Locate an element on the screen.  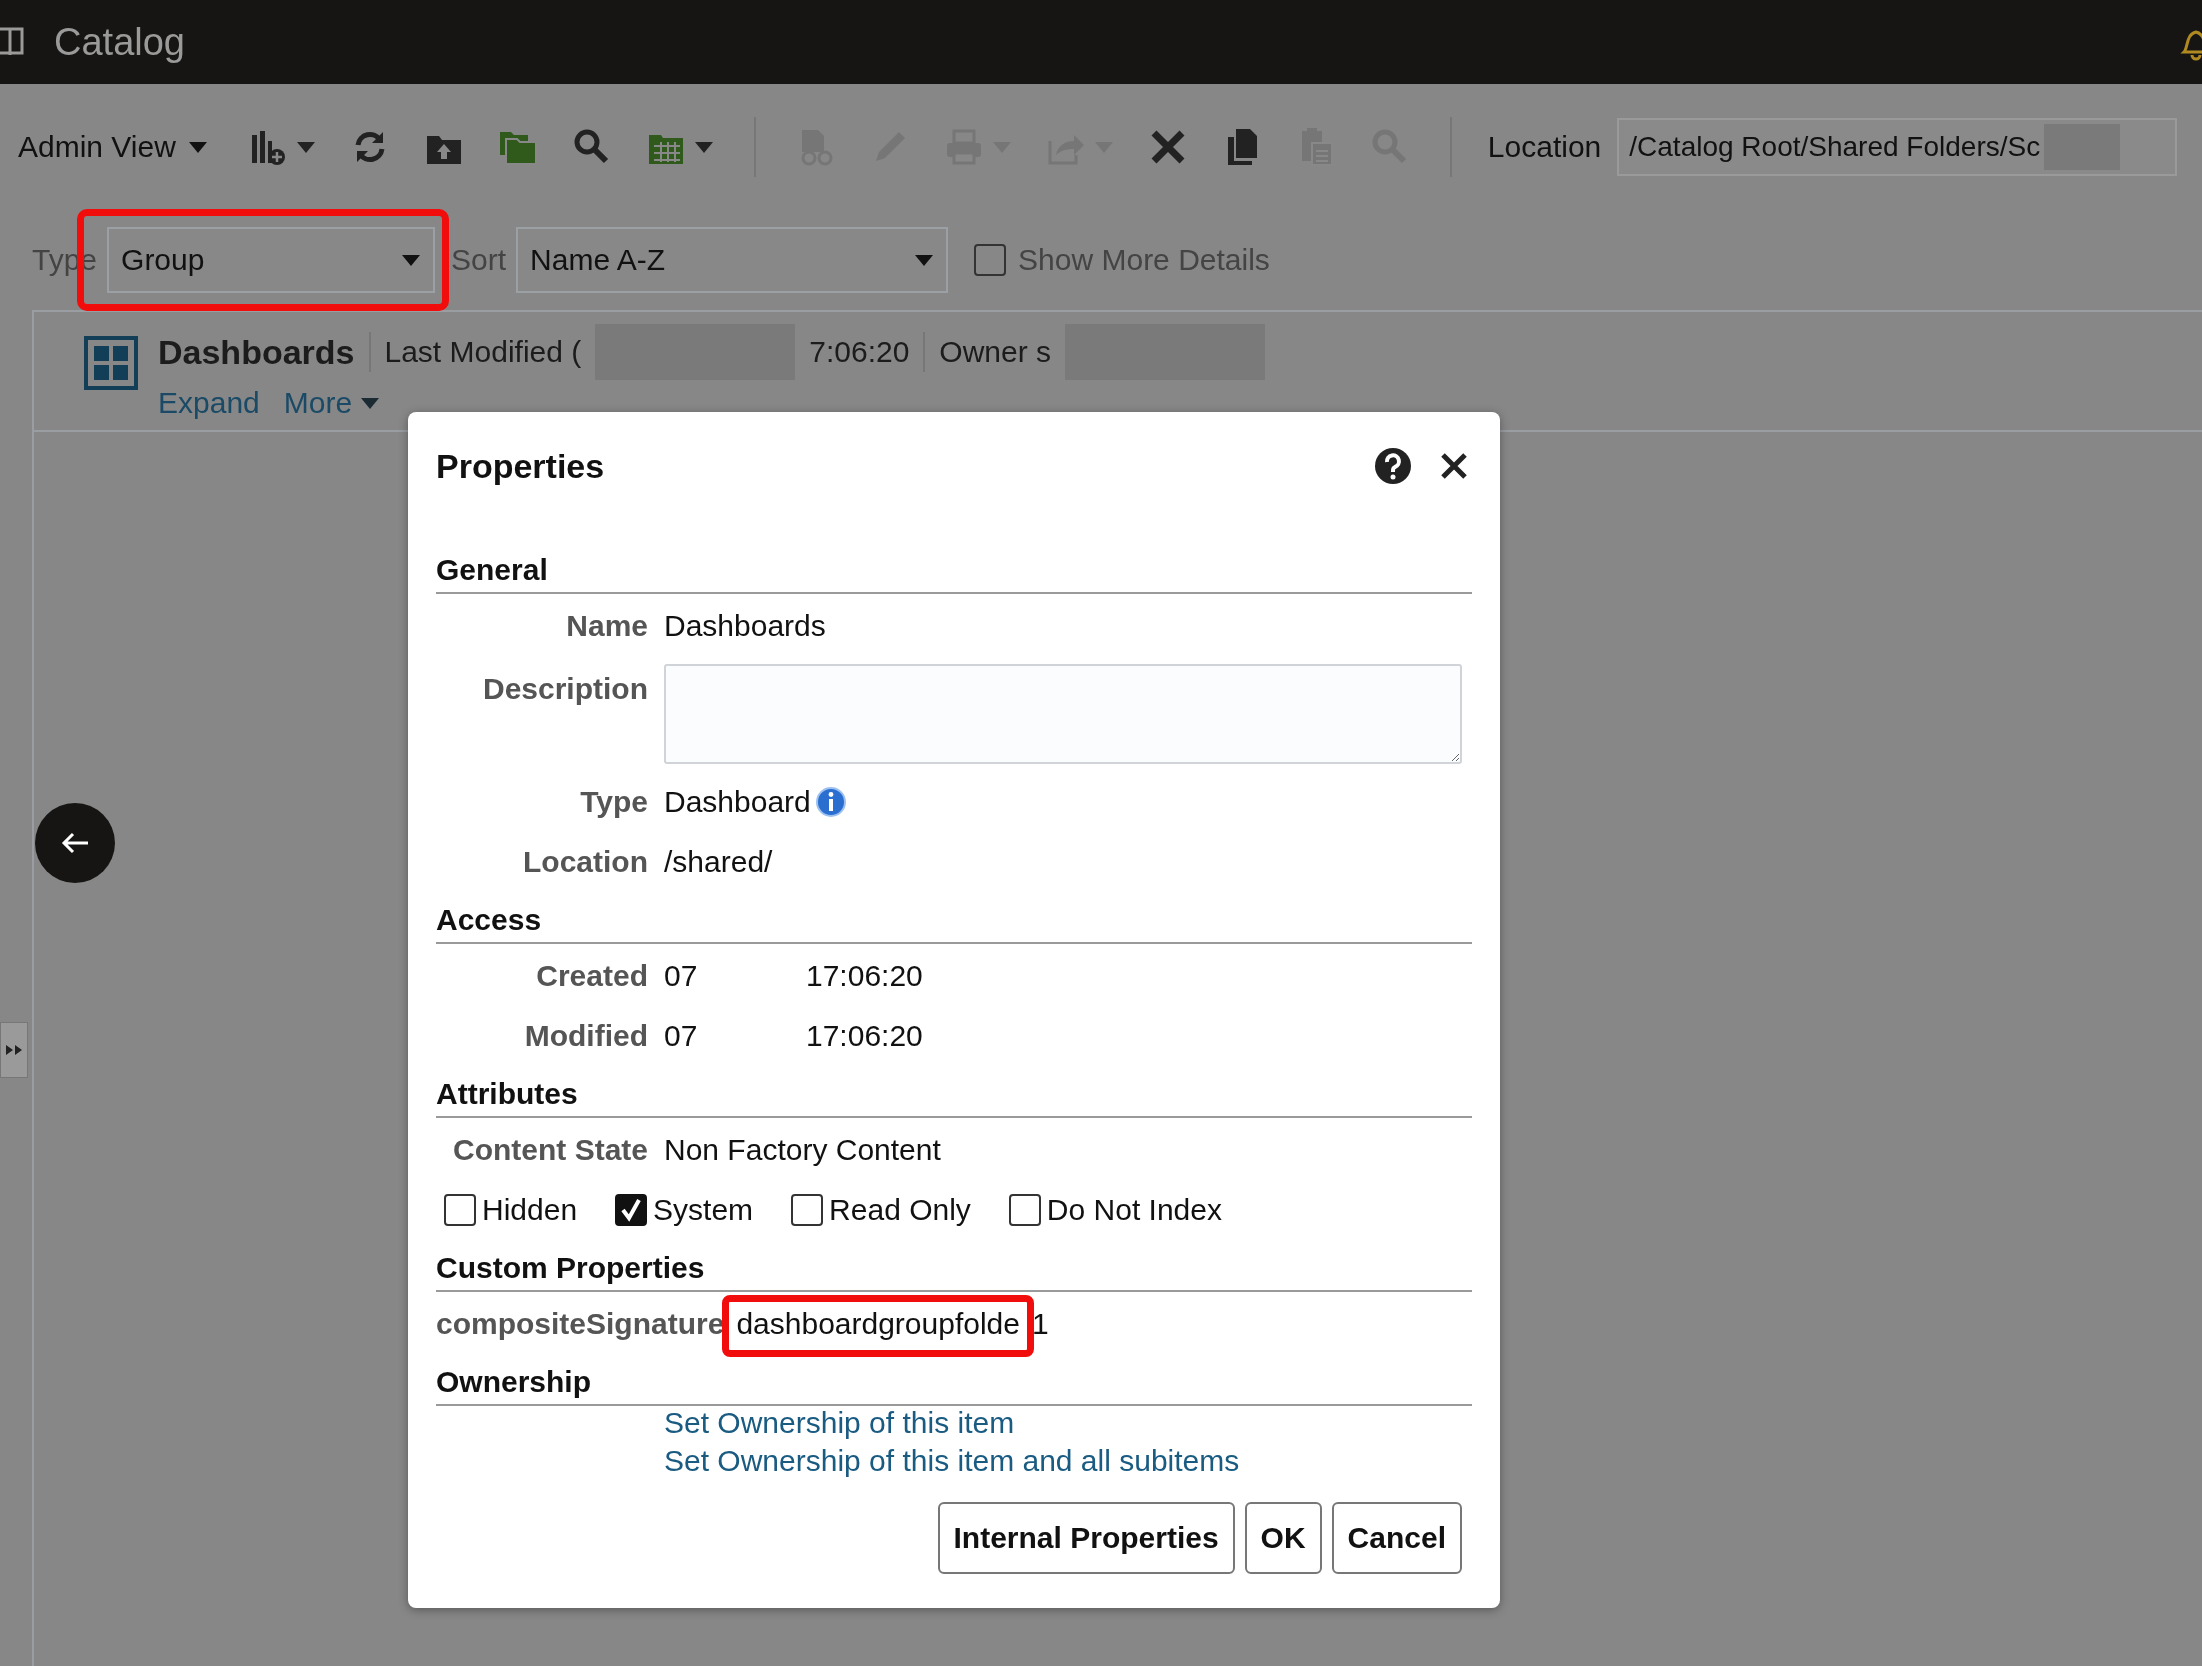
field-label: Name is located at coordinates (606, 626).